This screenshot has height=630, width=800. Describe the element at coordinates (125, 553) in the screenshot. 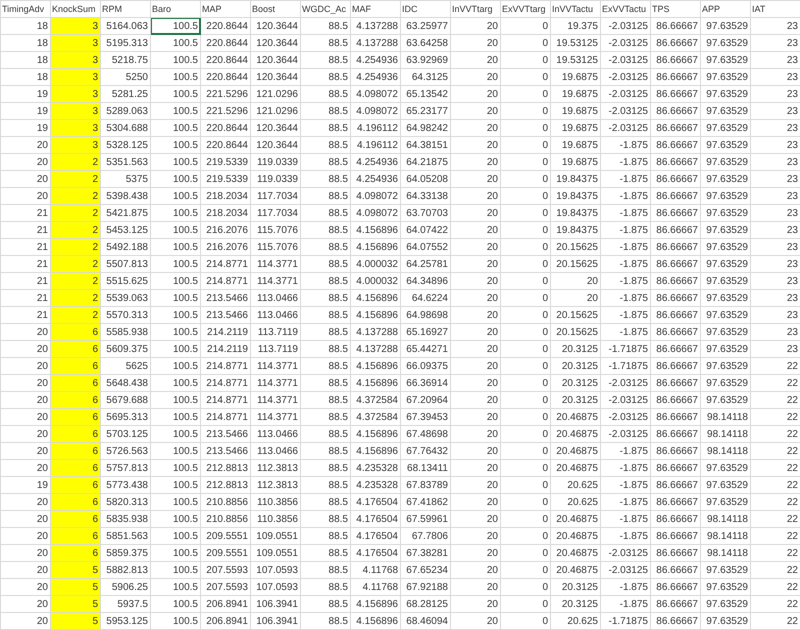

I see `table-cell: 5859.375` at that location.